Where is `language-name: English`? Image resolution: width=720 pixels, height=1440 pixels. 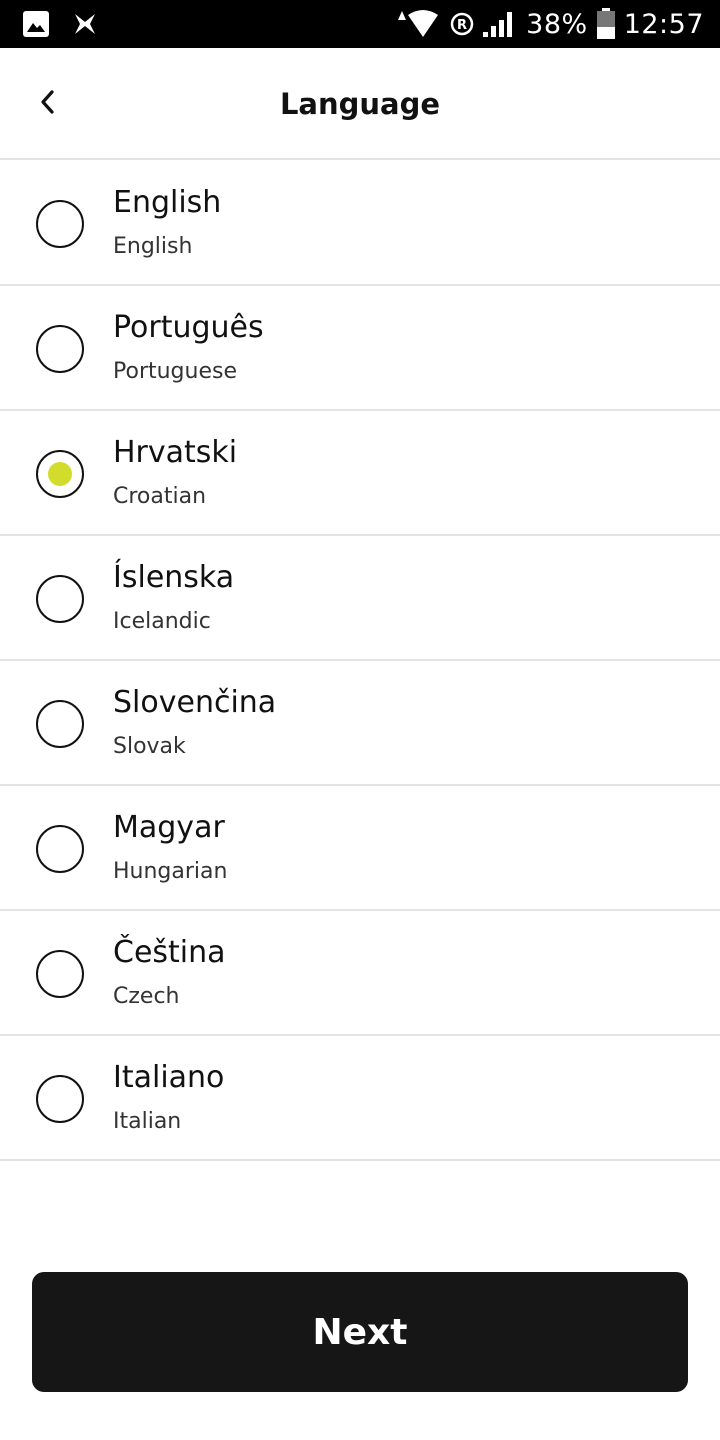 language-name: English is located at coordinates (167, 202).